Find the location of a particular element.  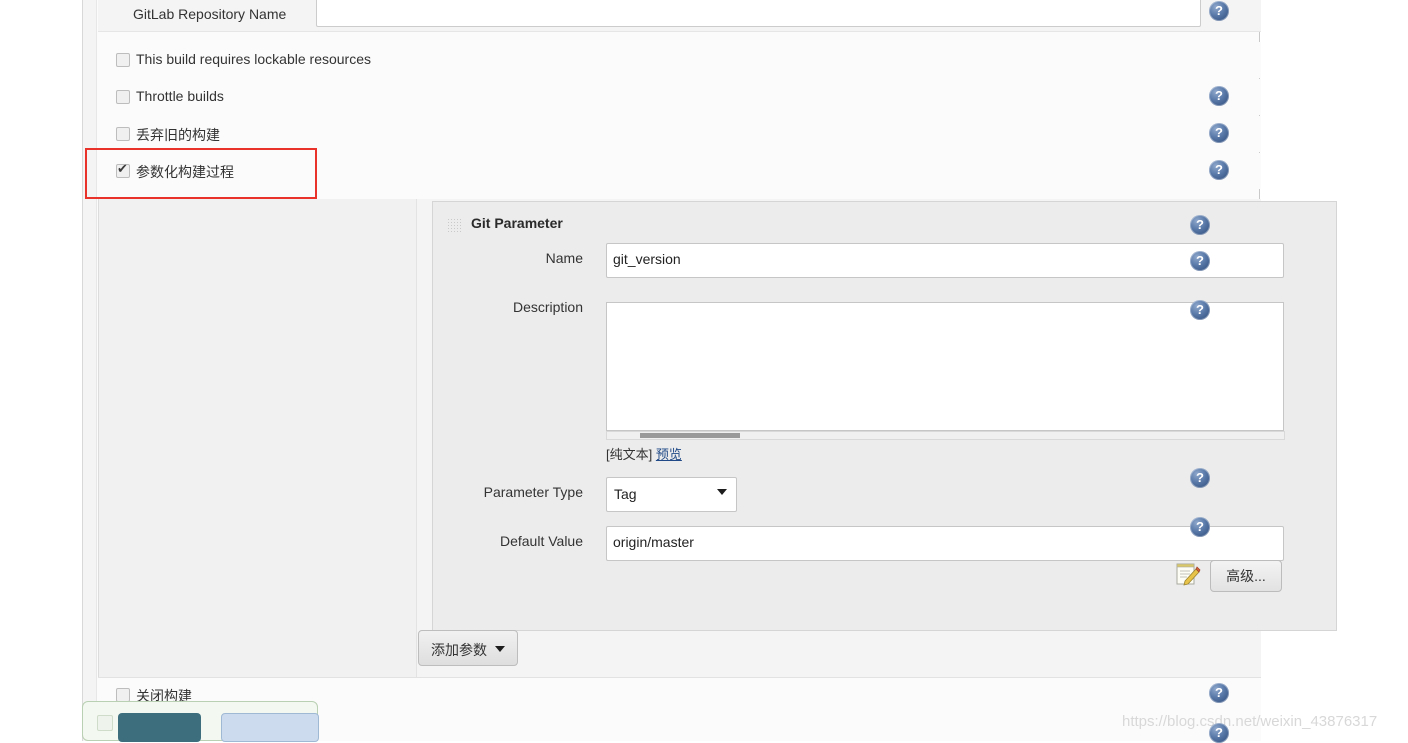

checkbox-parameterized-build is located at coordinates (123, 169).